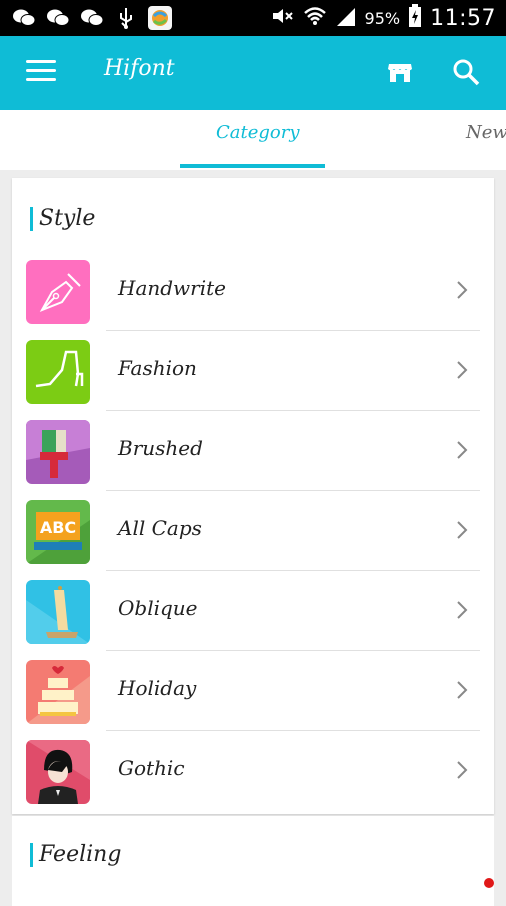 The image size is (506, 906). Describe the element at coordinates (486, 132) in the screenshot. I see `tab-new: New` at that location.